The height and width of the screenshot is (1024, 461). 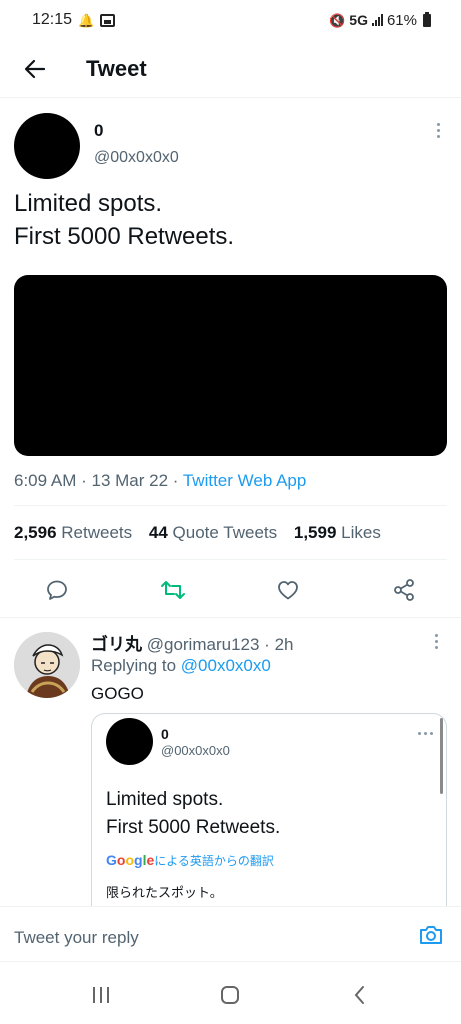 I want to click on notification-bell-icon: 🔔, so click(x=86, y=20).